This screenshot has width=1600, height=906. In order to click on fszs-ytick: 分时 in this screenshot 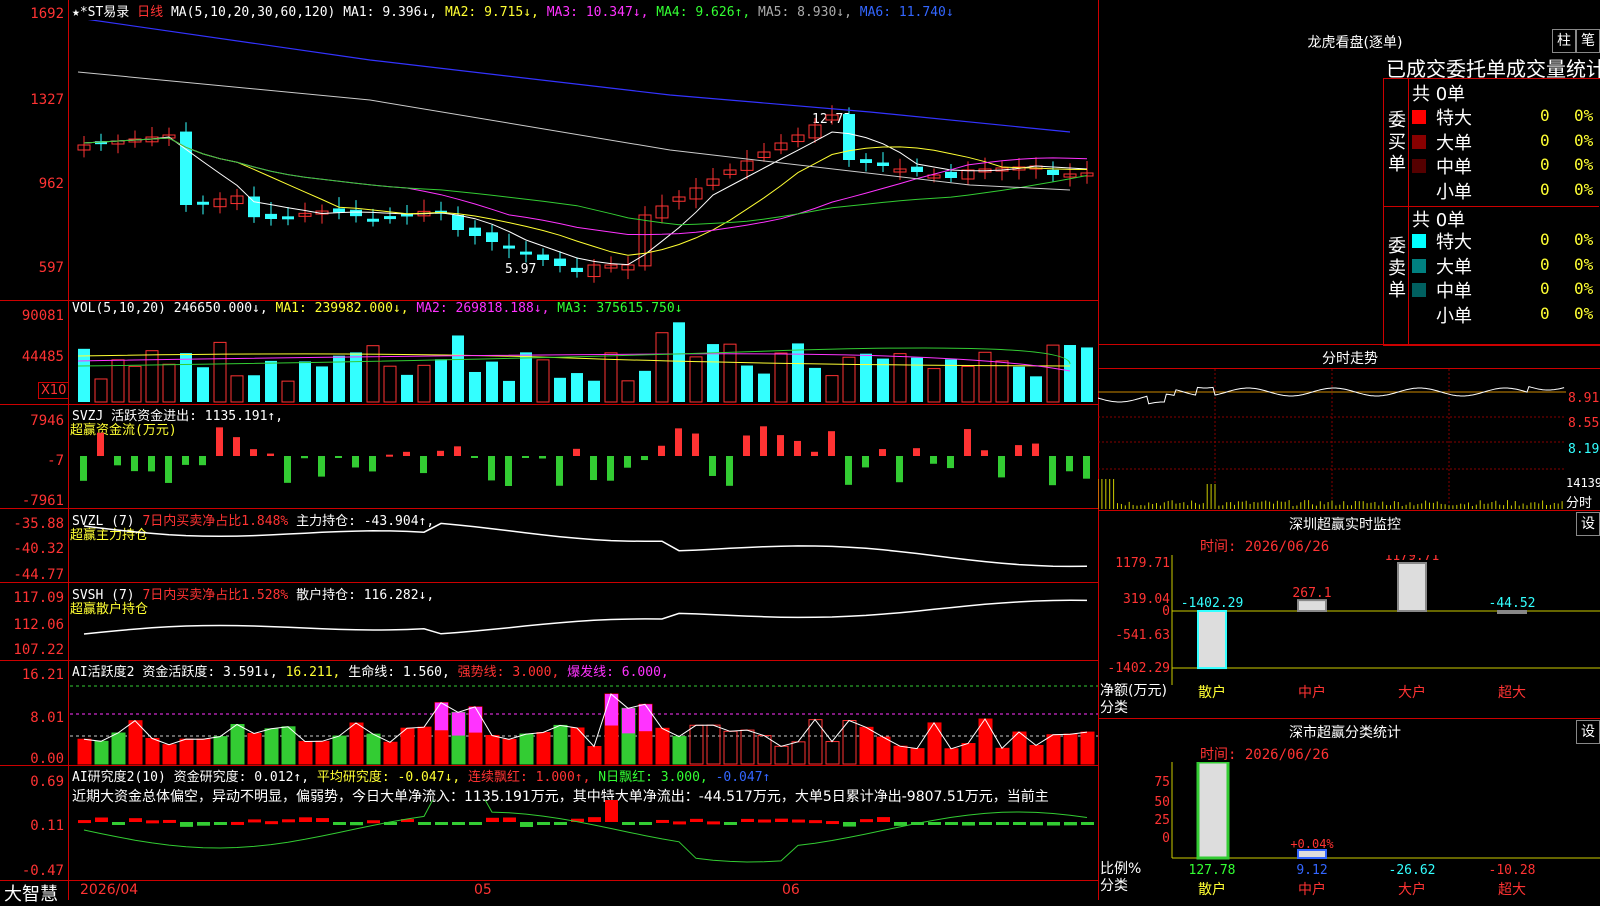, I will do `click(1579, 503)`.